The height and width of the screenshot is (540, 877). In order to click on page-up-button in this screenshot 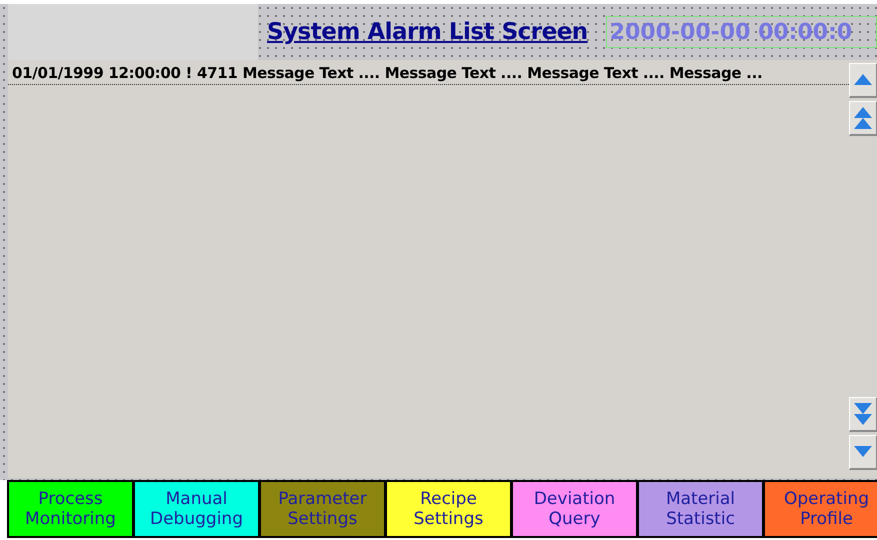, I will do `click(863, 118)`.